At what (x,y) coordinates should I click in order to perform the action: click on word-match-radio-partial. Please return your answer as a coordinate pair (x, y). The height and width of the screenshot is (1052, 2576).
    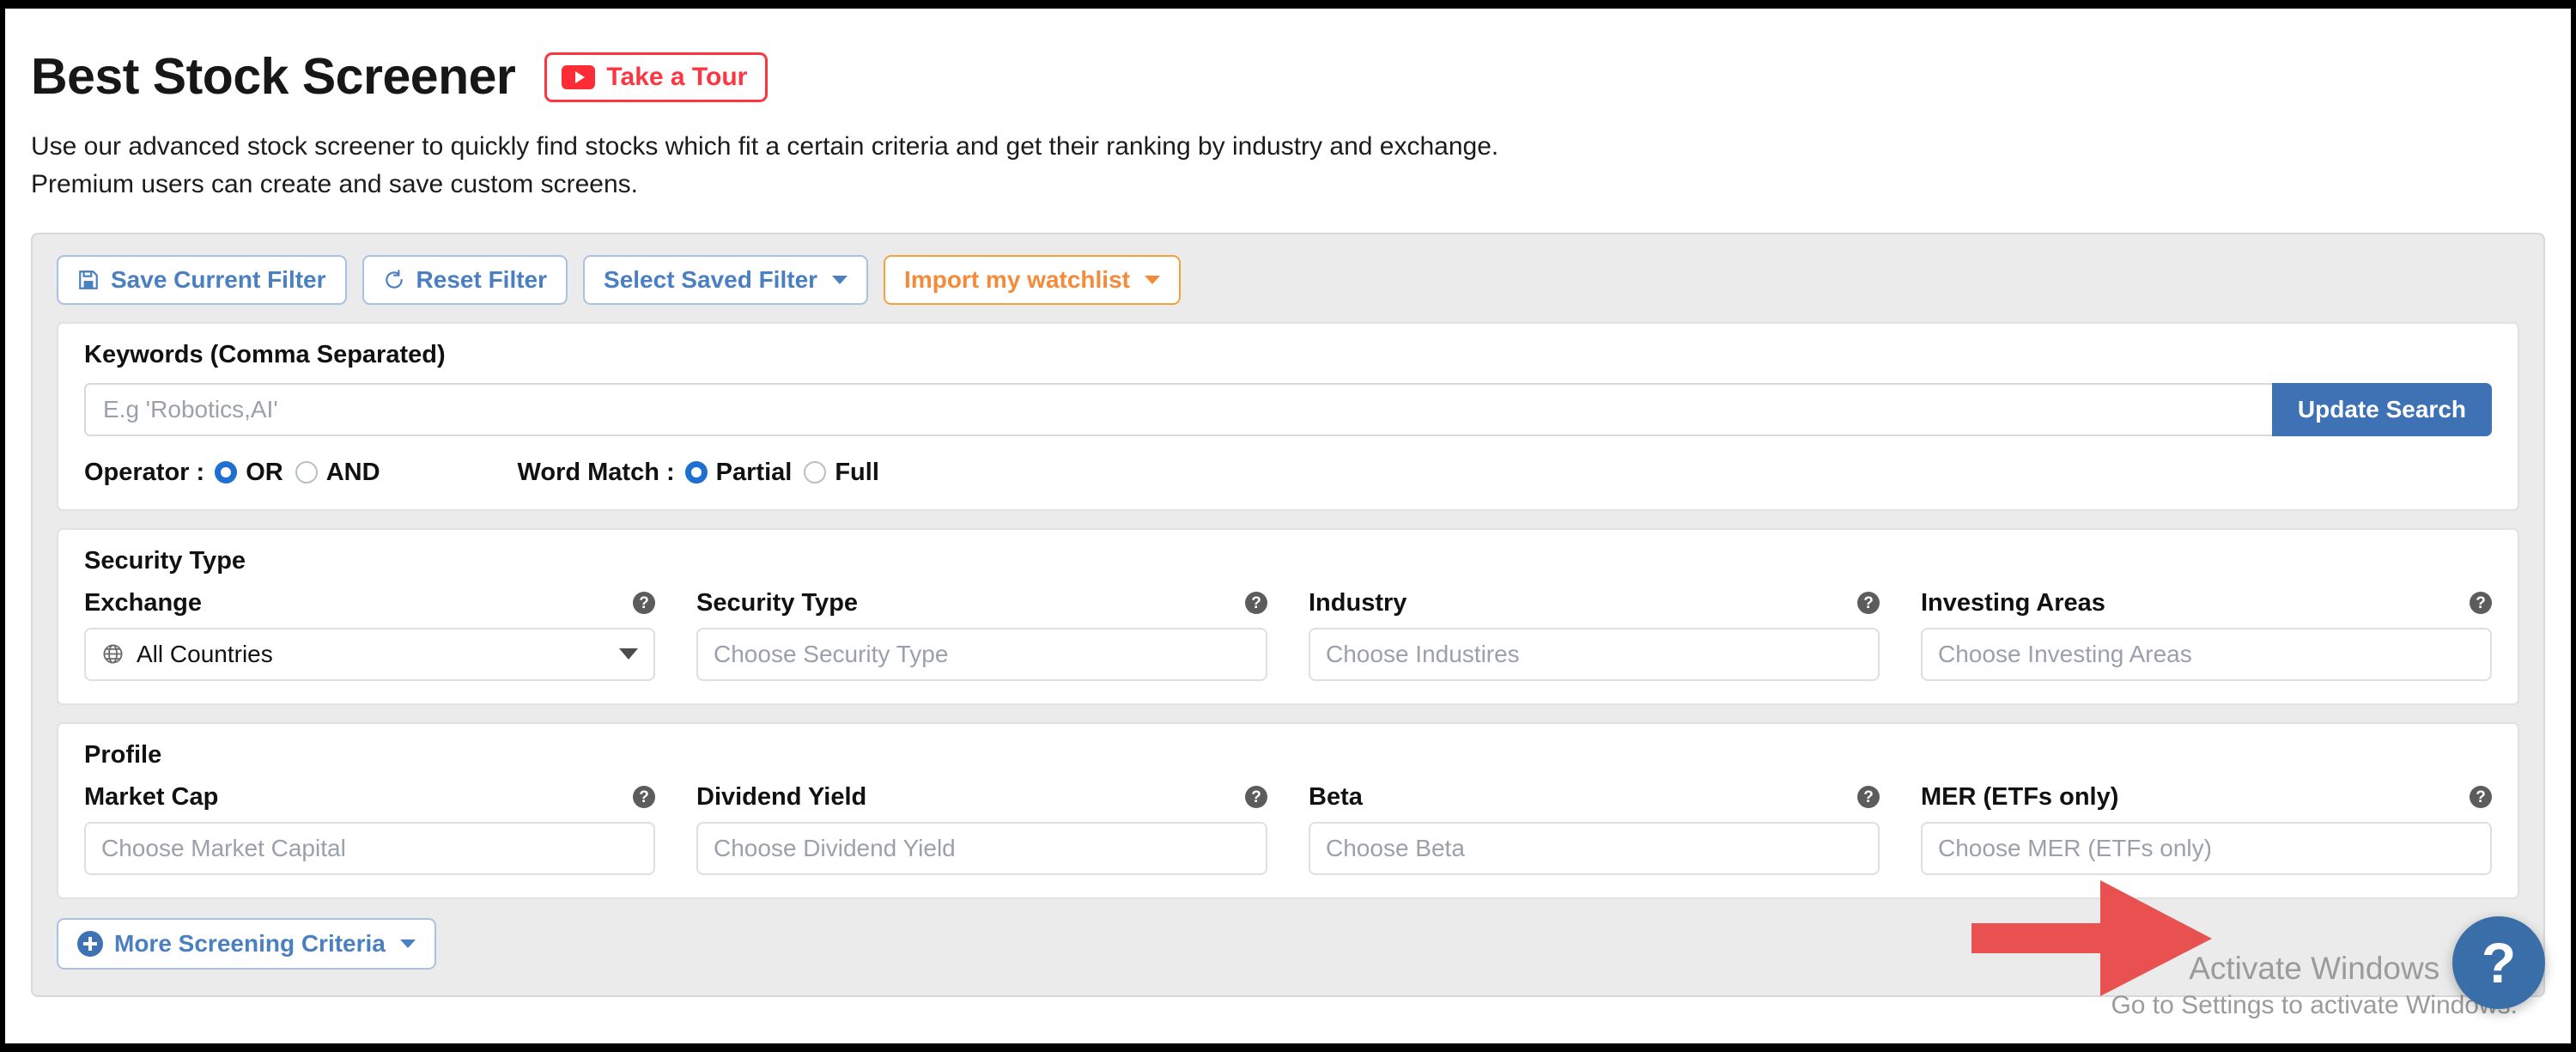
    Looking at the image, I should click on (696, 473).